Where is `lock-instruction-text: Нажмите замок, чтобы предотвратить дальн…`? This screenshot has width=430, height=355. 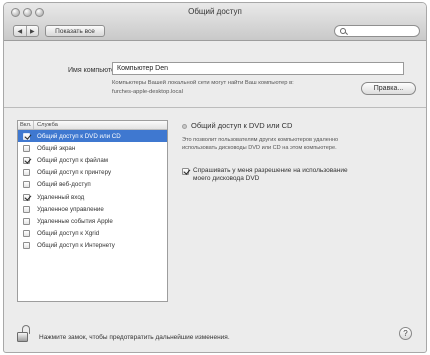
lock-instruction-text: Нажмите замок, чтобы предотвратить дальн… is located at coordinates (134, 337).